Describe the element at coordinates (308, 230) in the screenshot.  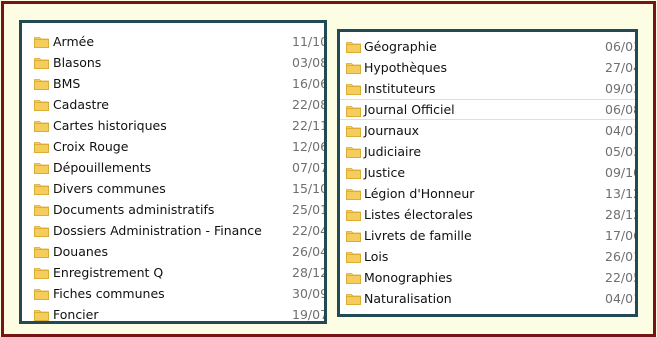
I see `folder-date: 22/04/` at that location.